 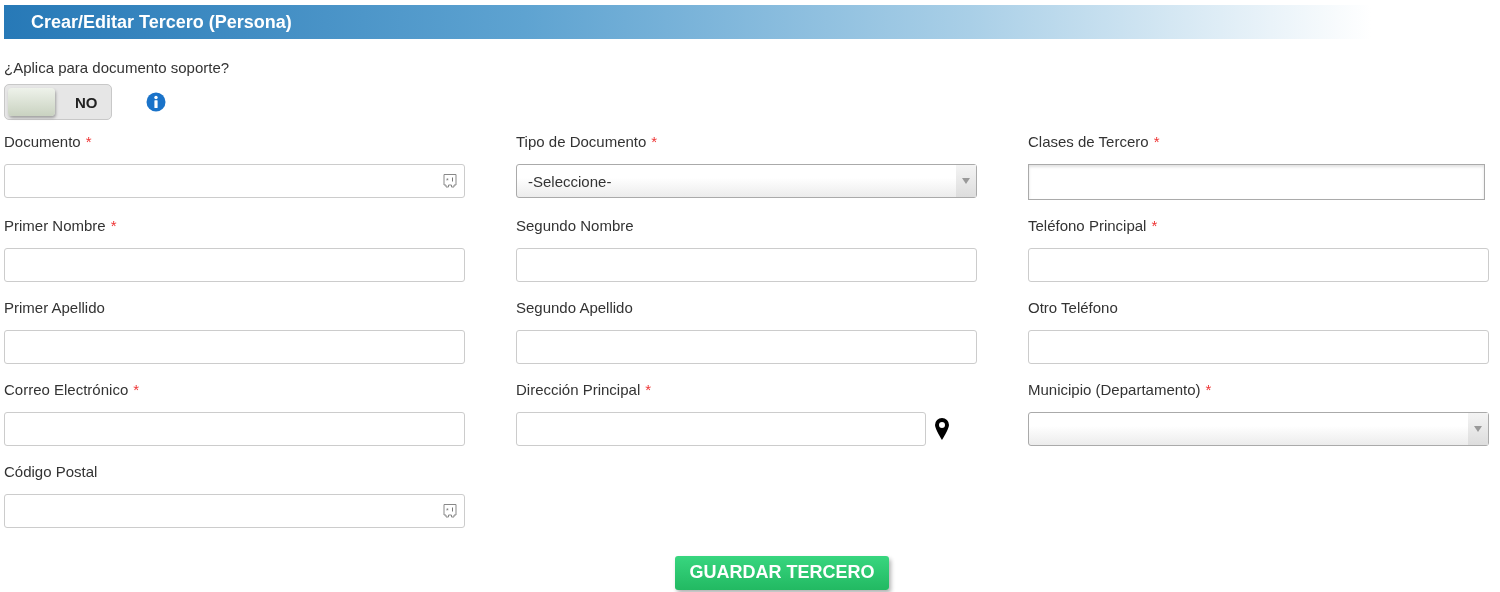 I want to click on field-label: Teléfono Principal, so click(x=1087, y=226).